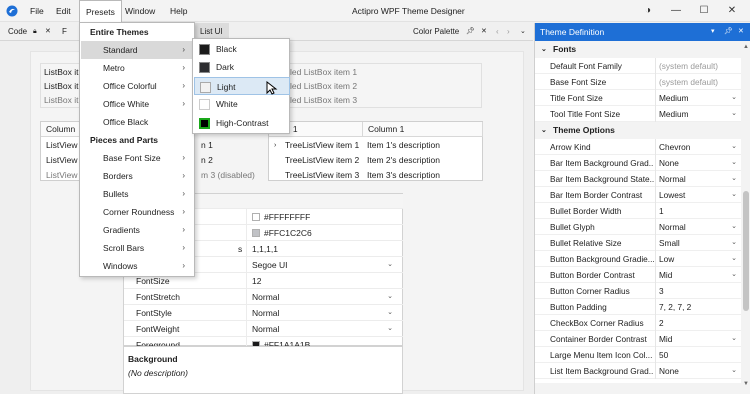  What do you see at coordinates (638, 371) in the screenshot?
I see `property-row: List Item Background Grad... None ⌄` at bounding box center [638, 371].